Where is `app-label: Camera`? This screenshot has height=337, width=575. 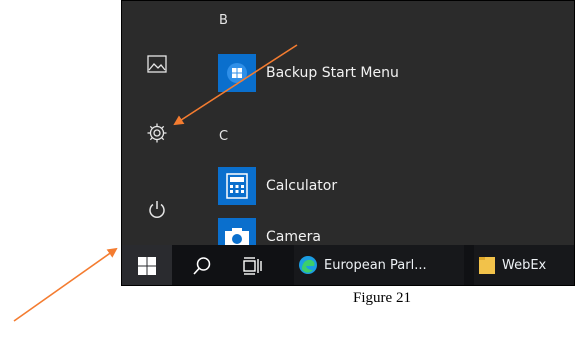 app-label: Camera is located at coordinates (293, 237).